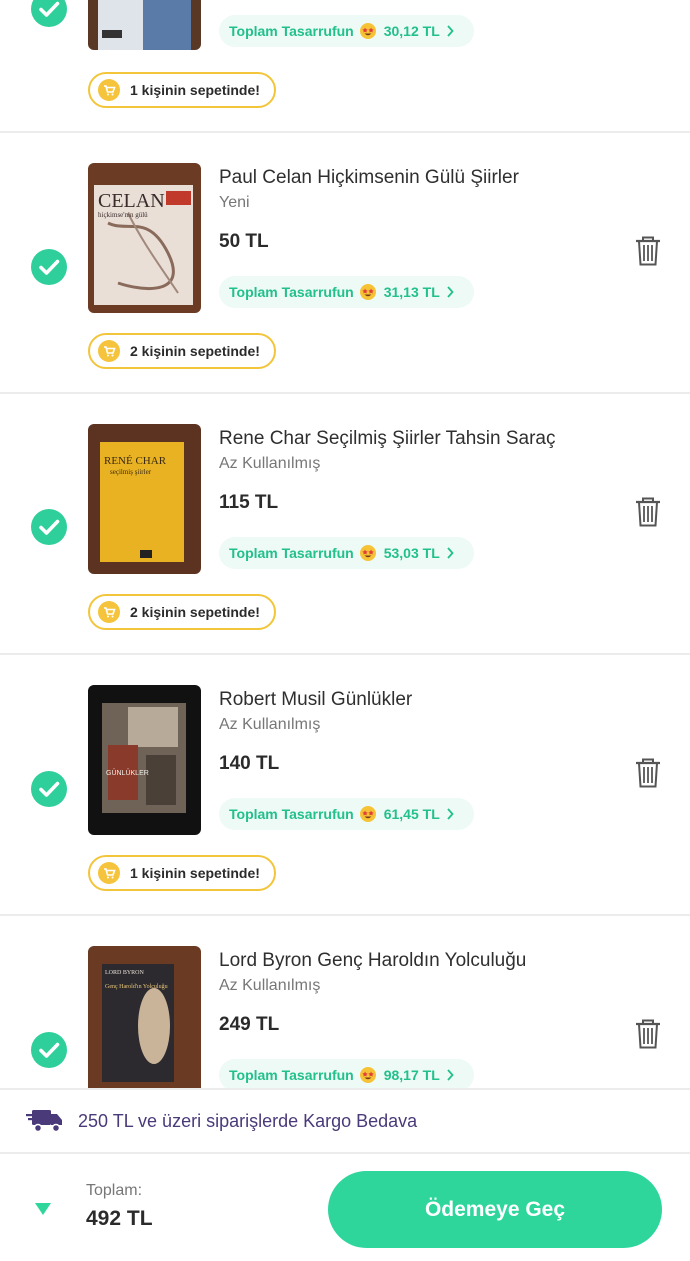 The width and height of the screenshot is (690, 1261). Describe the element at coordinates (119, 1218) in the screenshot. I see `total-value: 492 TL` at that location.